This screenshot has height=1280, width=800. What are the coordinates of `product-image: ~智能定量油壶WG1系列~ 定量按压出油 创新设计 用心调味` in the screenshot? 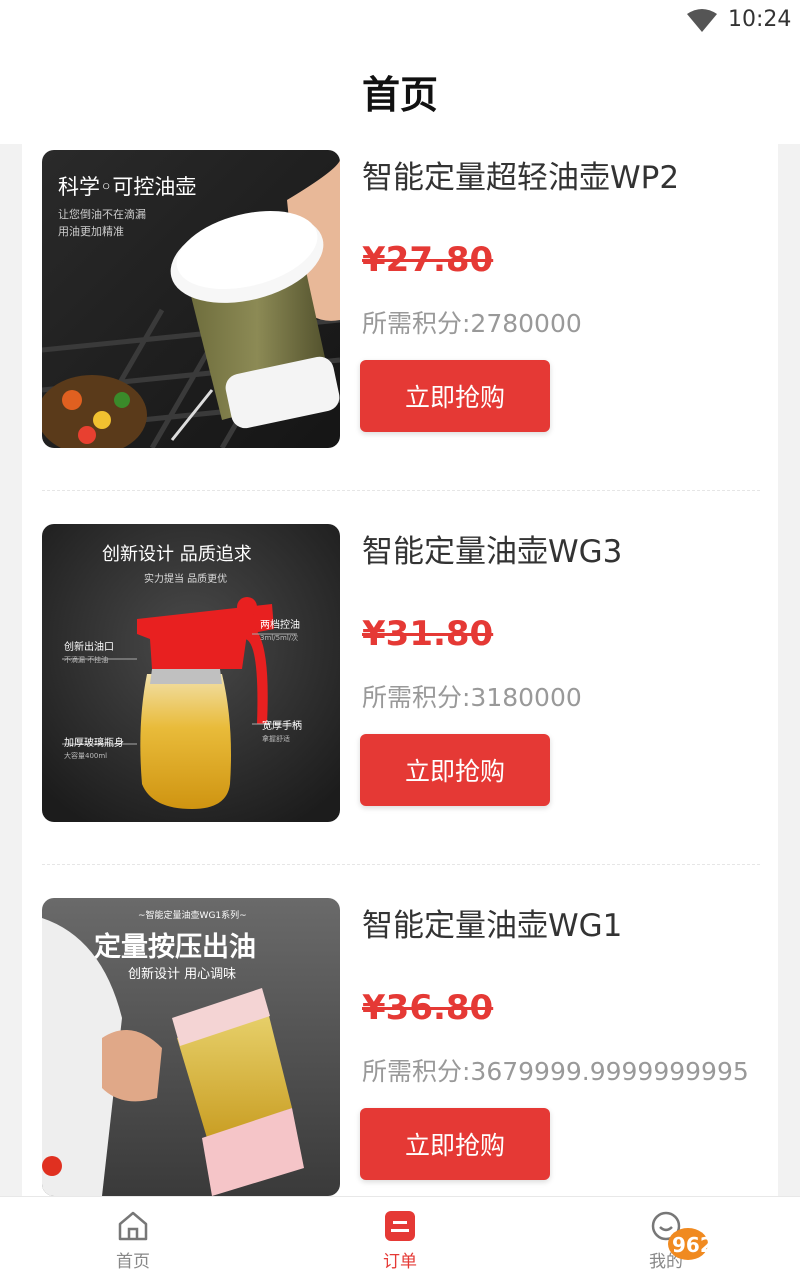 It's located at (191, 1047).